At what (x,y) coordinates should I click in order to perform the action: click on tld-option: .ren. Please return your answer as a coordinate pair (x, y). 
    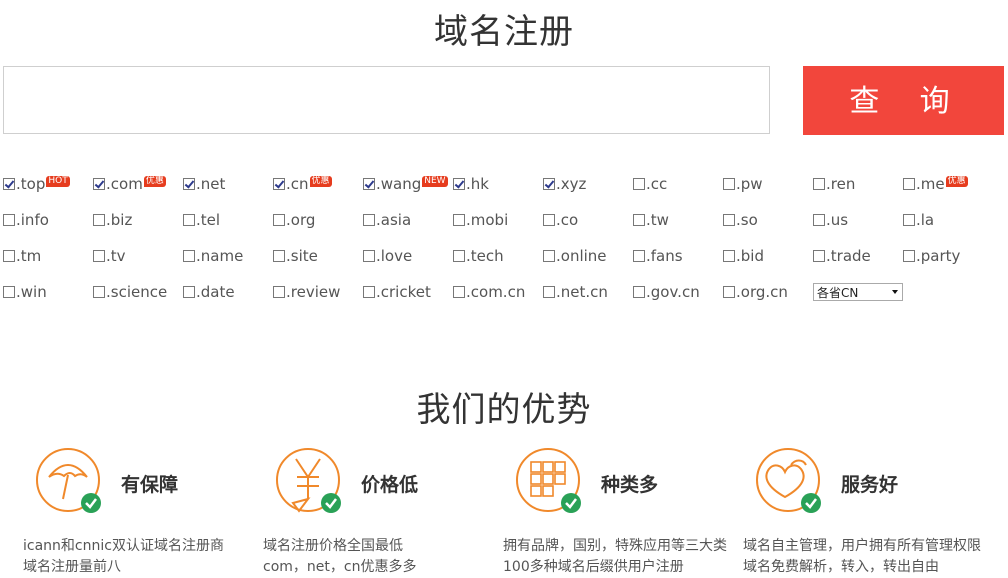
    Looking at the image, I should click on (834, 184).